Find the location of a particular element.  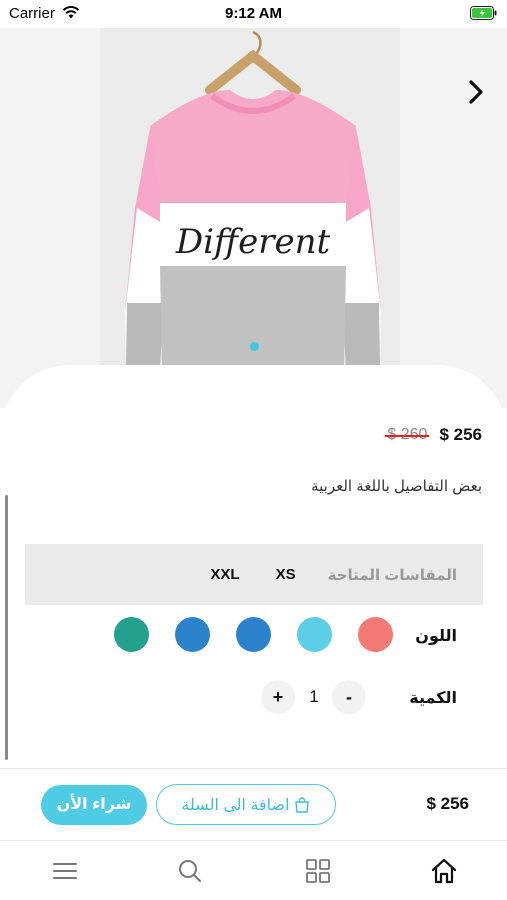

size-option-xxl: XXL is located at coordinates (224, 574).